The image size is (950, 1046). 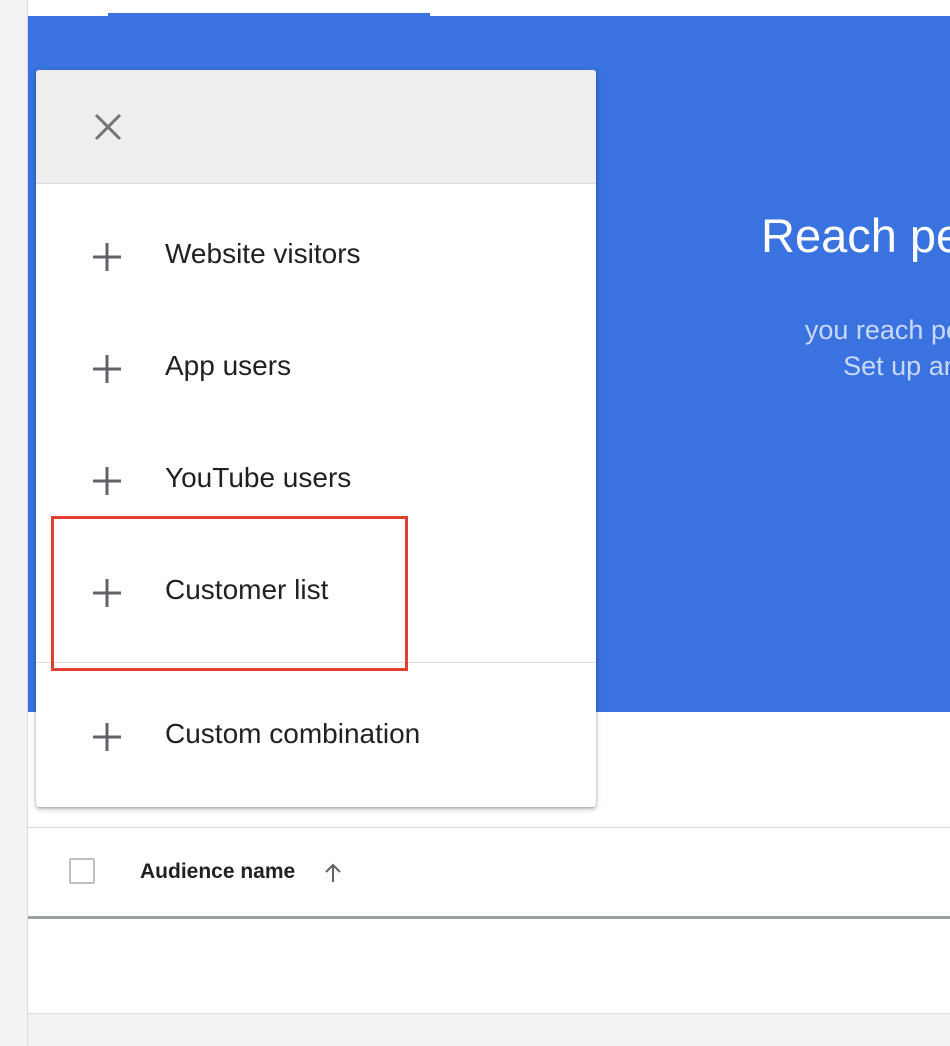 I want to click on table-body, so click(x=489, y=966).